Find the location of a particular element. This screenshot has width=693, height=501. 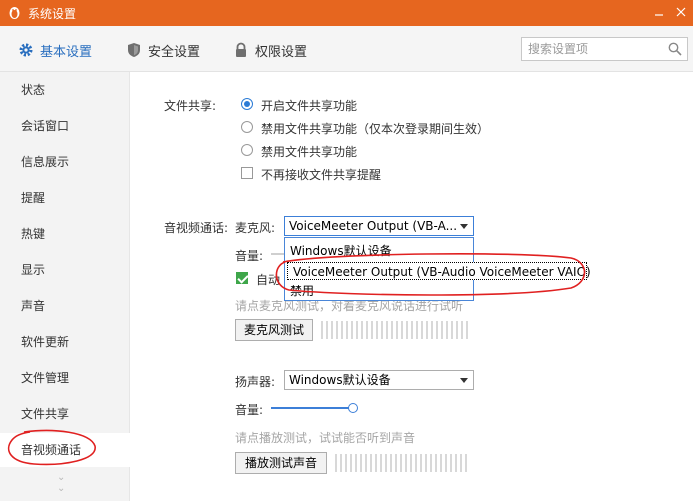

radio-label: 禁用文件共享功能（仅本次登录期间生效） is located at coordinates (375, 128).